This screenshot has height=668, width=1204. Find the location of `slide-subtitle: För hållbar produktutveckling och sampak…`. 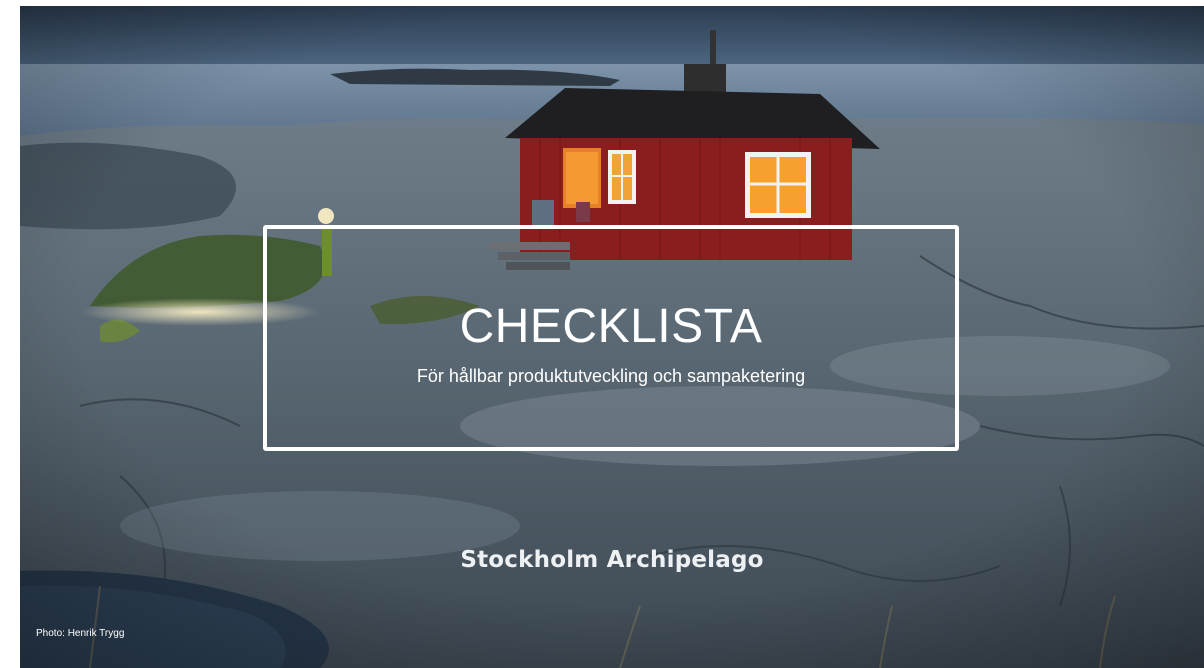

slide-subtitle: För hållbar produktutveckling och sampak… is located at coordinates (611, 376).